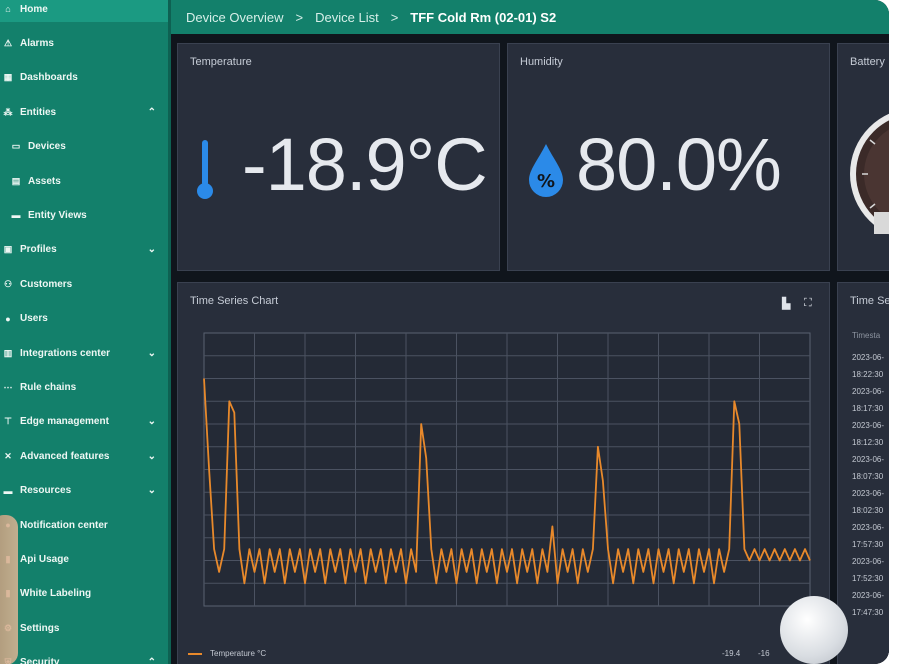  I want to click on legend-value-1: -19.4, so click(731, 653).